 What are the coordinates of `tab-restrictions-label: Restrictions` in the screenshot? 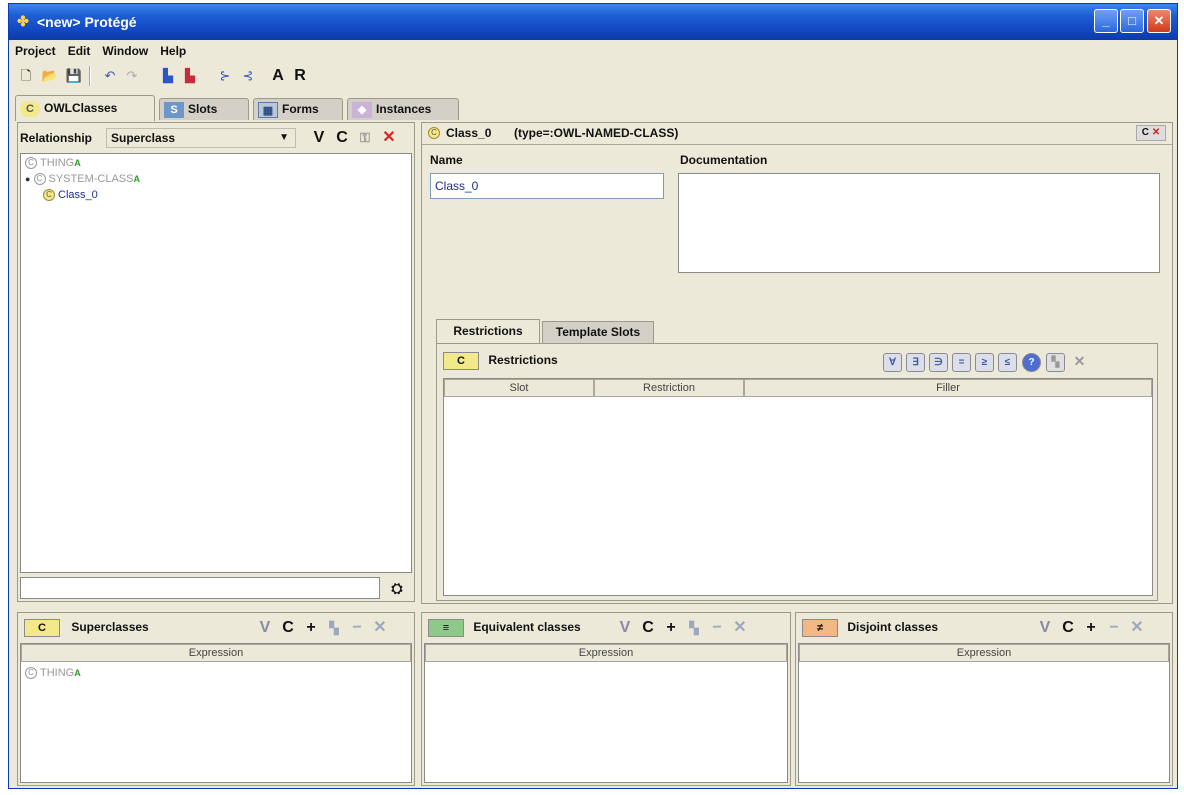 It's located at (488, 331).